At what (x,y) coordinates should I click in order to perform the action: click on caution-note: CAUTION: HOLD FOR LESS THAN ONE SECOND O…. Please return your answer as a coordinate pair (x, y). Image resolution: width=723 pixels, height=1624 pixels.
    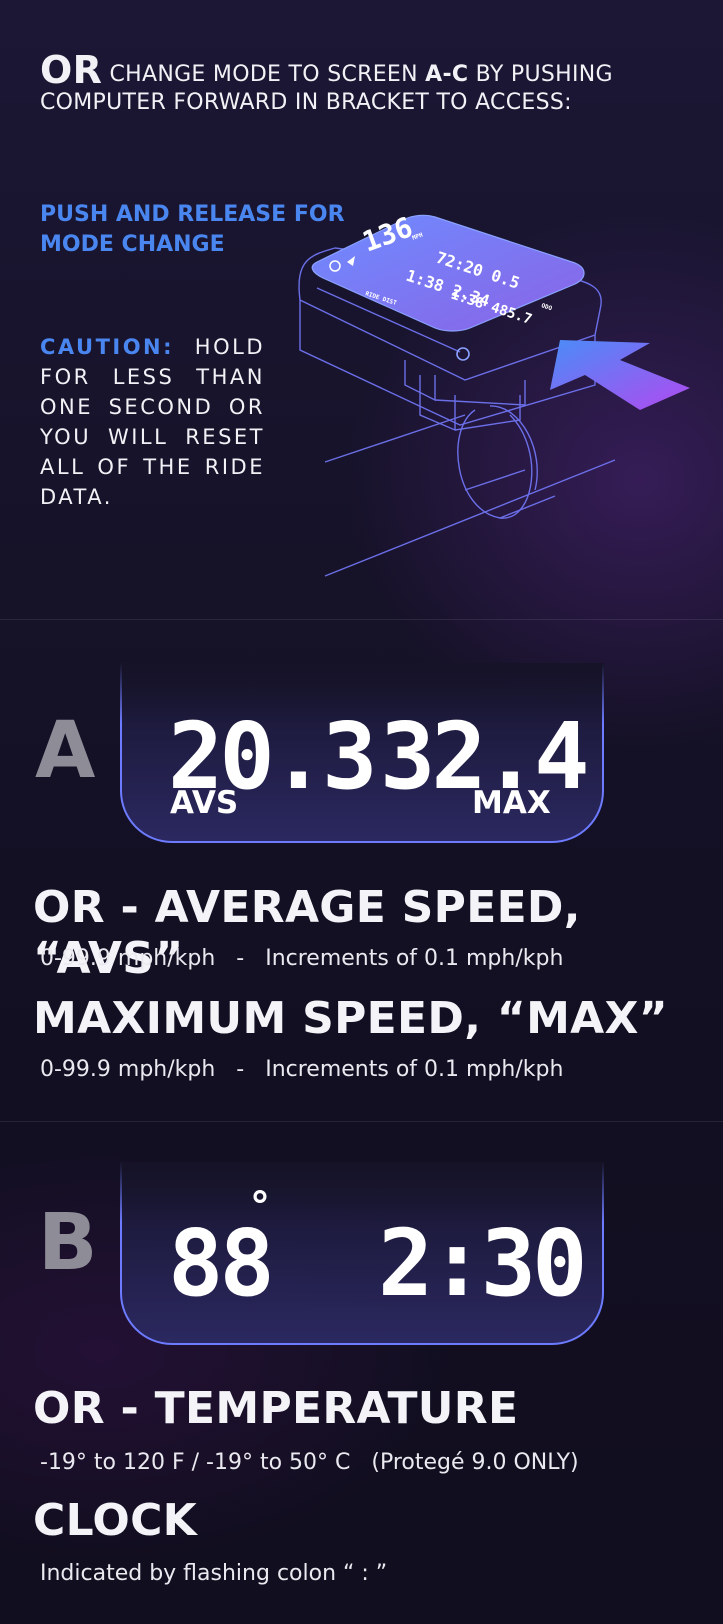
    Looking at the image, I should click on (152, 422).